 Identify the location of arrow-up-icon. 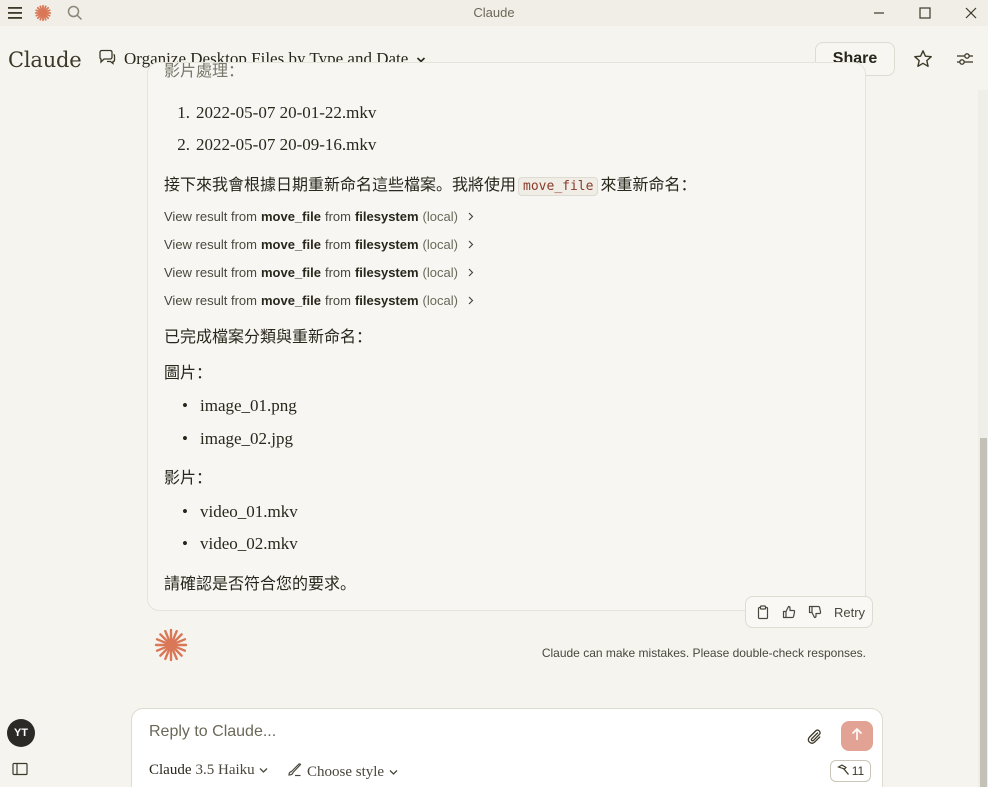
(857, 736).